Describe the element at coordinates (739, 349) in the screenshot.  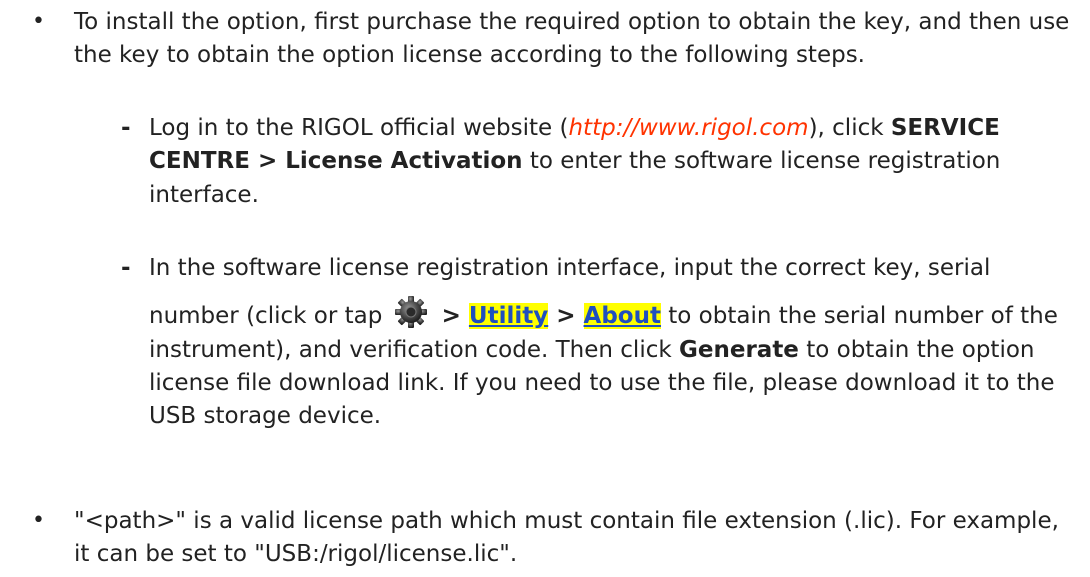
I see `generate-button-ref: Generate` at that location.